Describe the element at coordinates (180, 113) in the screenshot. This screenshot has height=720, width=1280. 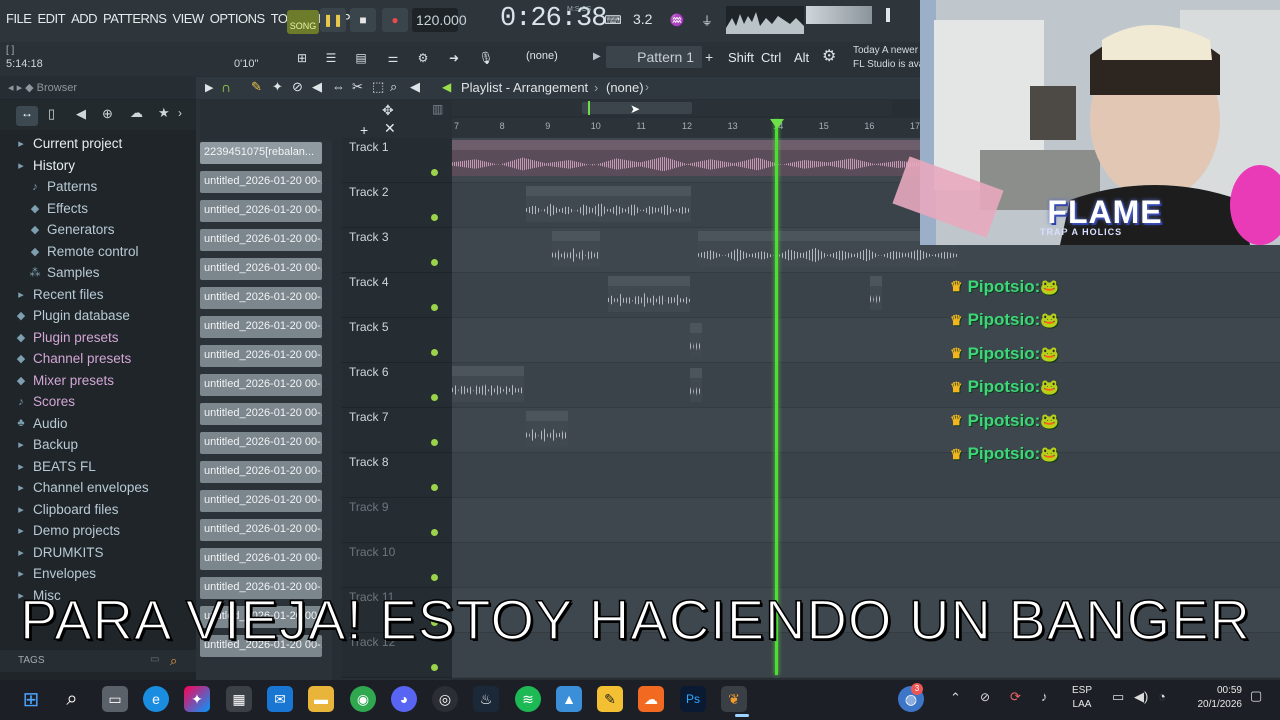
I see `chevron-right-icon: ›` at that location.